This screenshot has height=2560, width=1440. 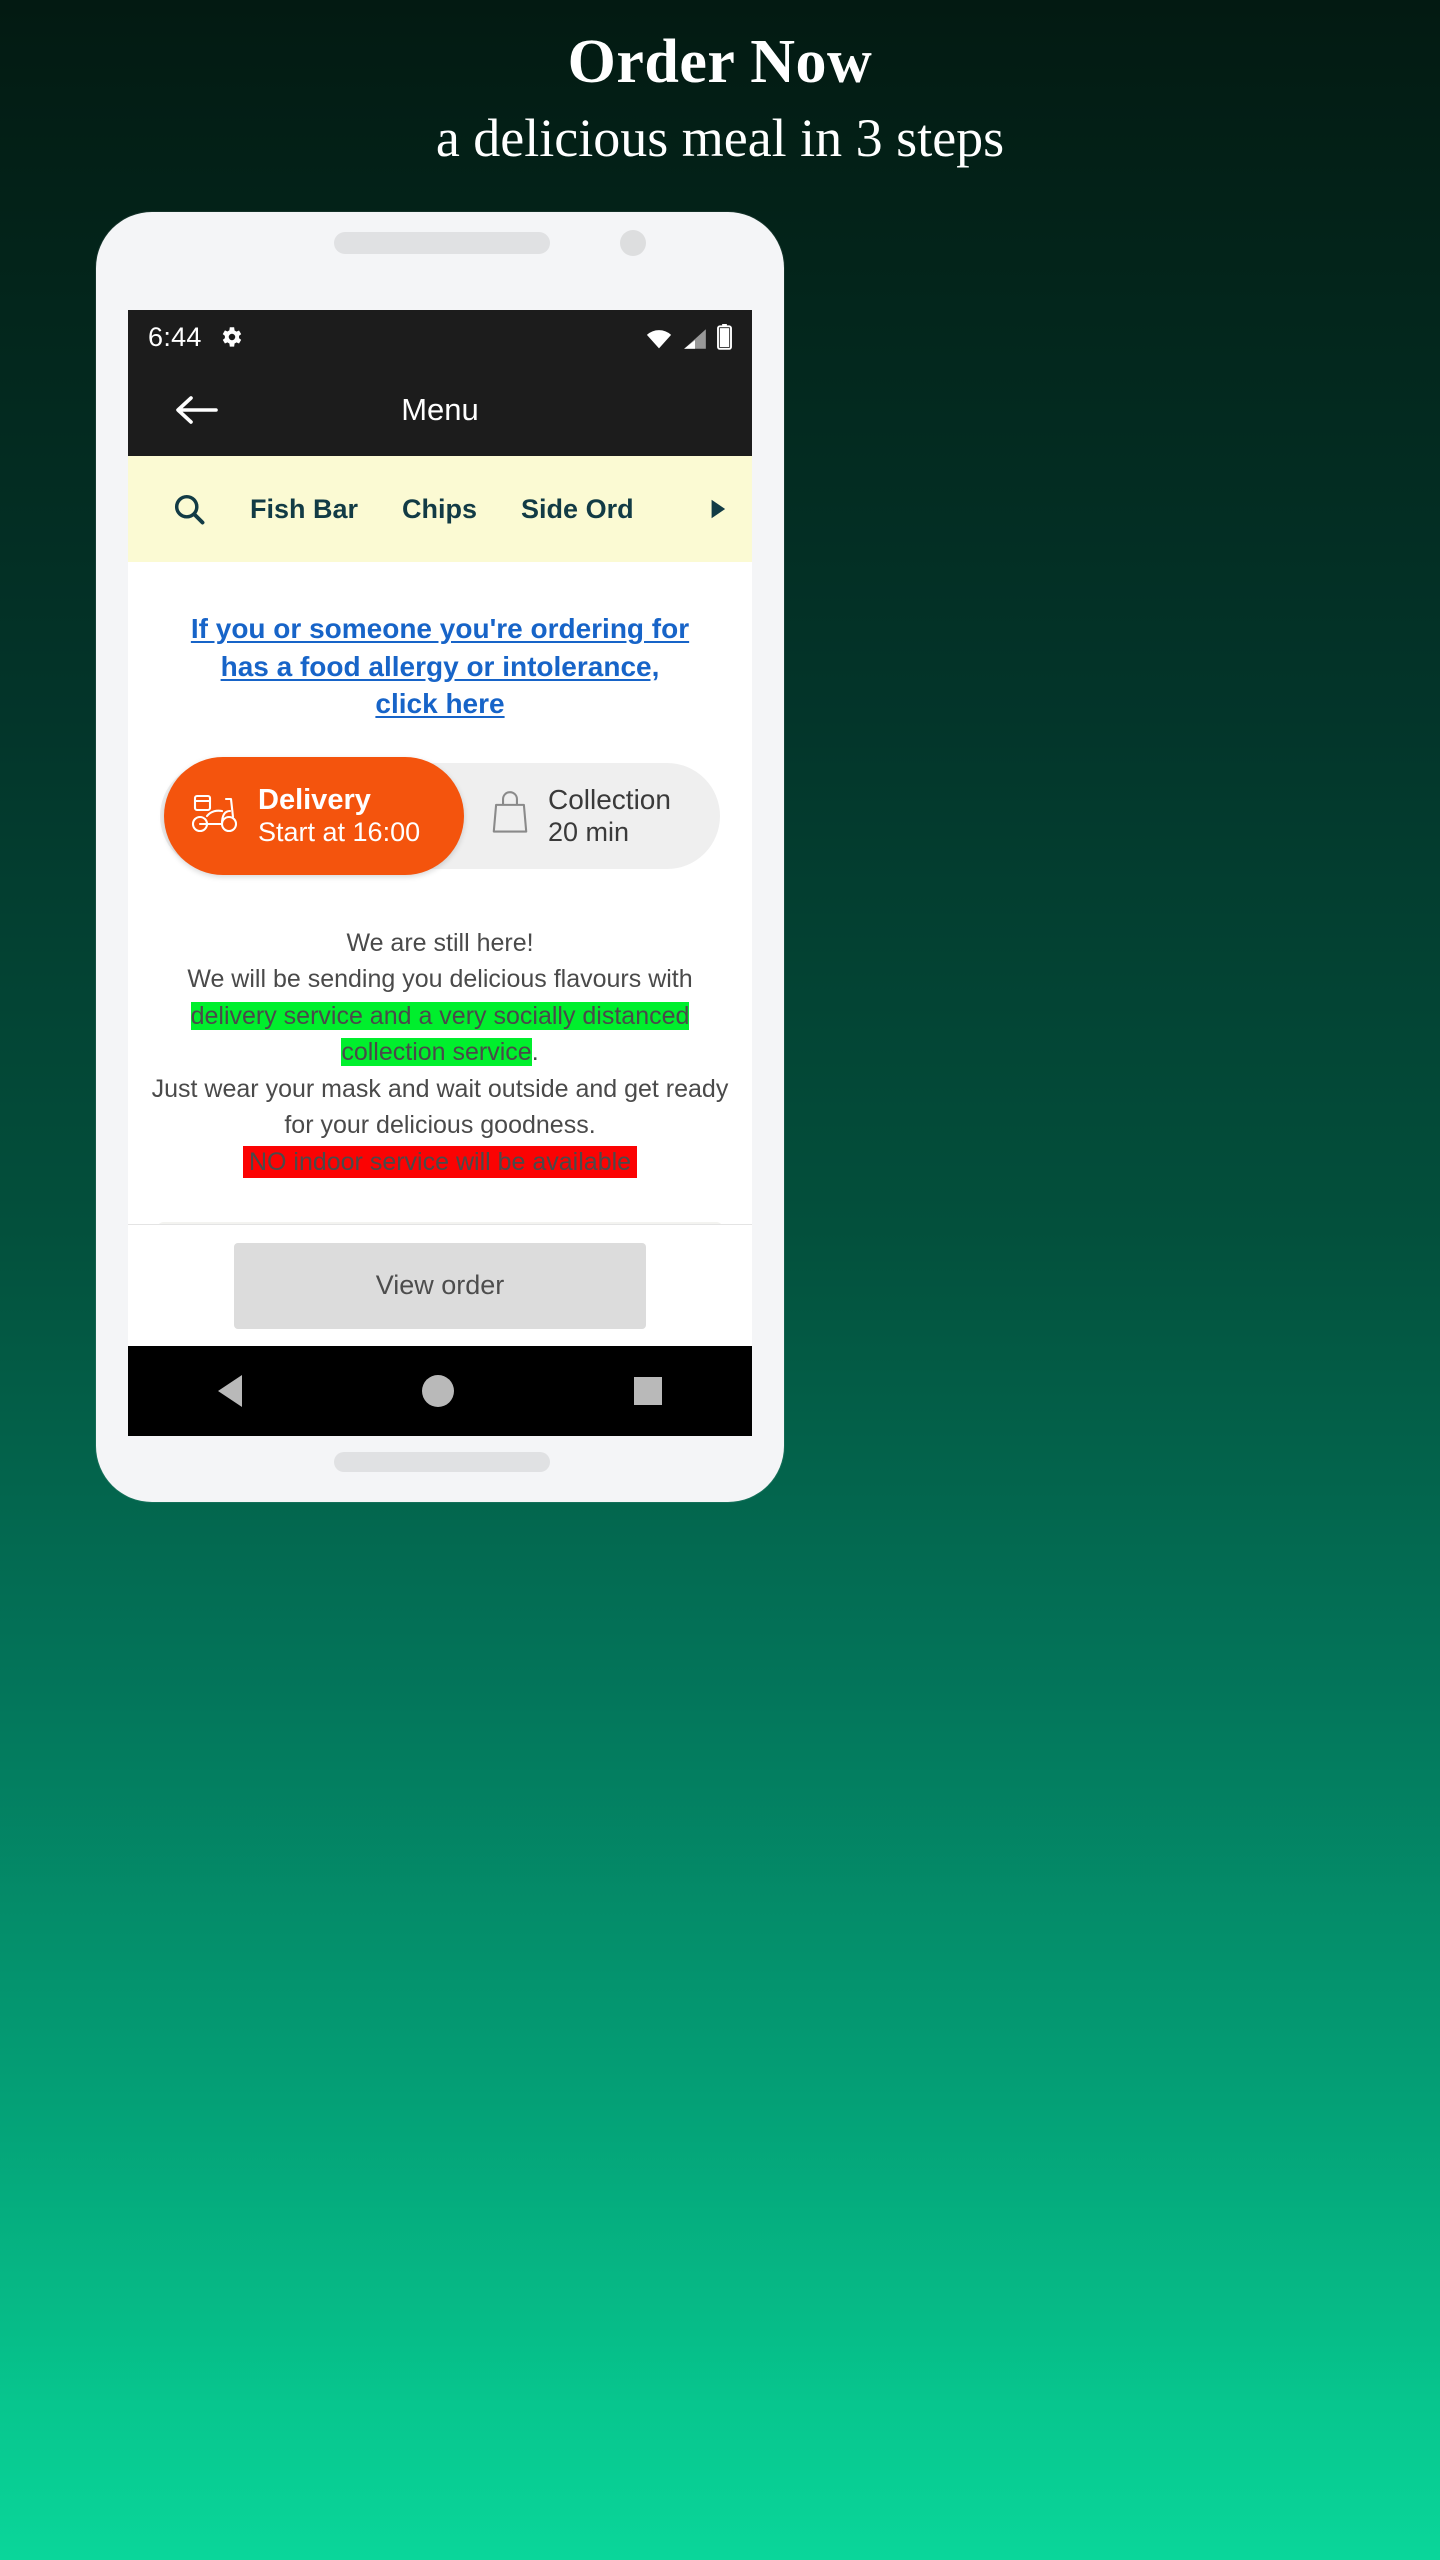 What do you see at coordinates (510, 815) in the screenshot?
I see `bag-icon` at bounding box center [510, 815].